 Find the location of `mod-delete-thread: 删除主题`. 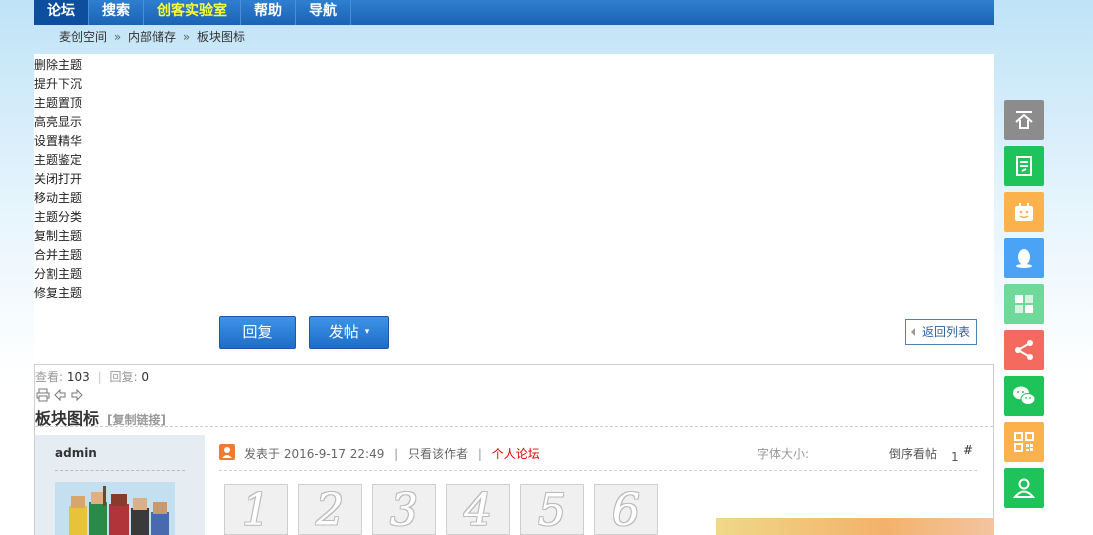

mod-delete-thread: 删除主题 is located at coordinates (58, 65).